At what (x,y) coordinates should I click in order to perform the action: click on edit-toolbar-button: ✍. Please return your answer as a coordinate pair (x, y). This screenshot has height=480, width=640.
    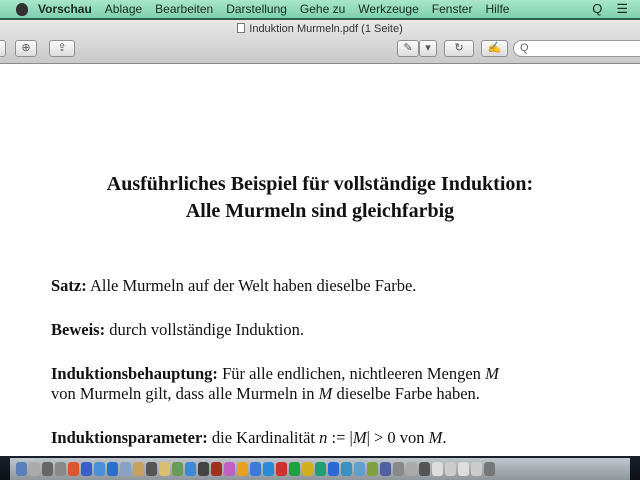
    Looking at the image, I should click on (494, 48).